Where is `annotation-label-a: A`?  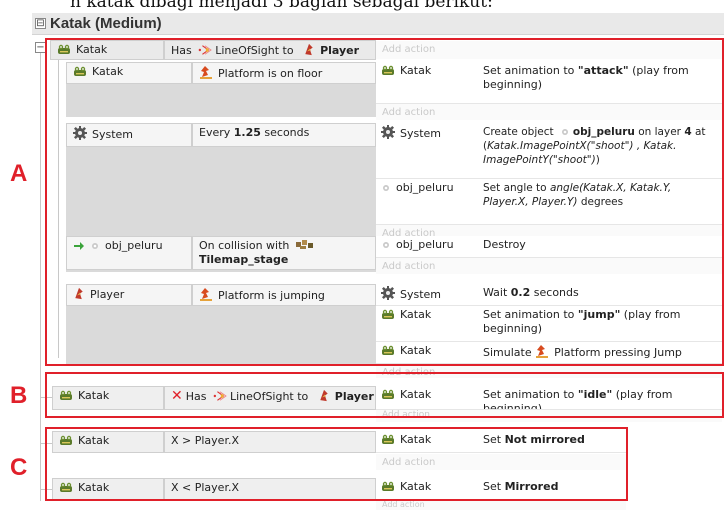 annotation-label-a: A is located at coordinates (19, 173).